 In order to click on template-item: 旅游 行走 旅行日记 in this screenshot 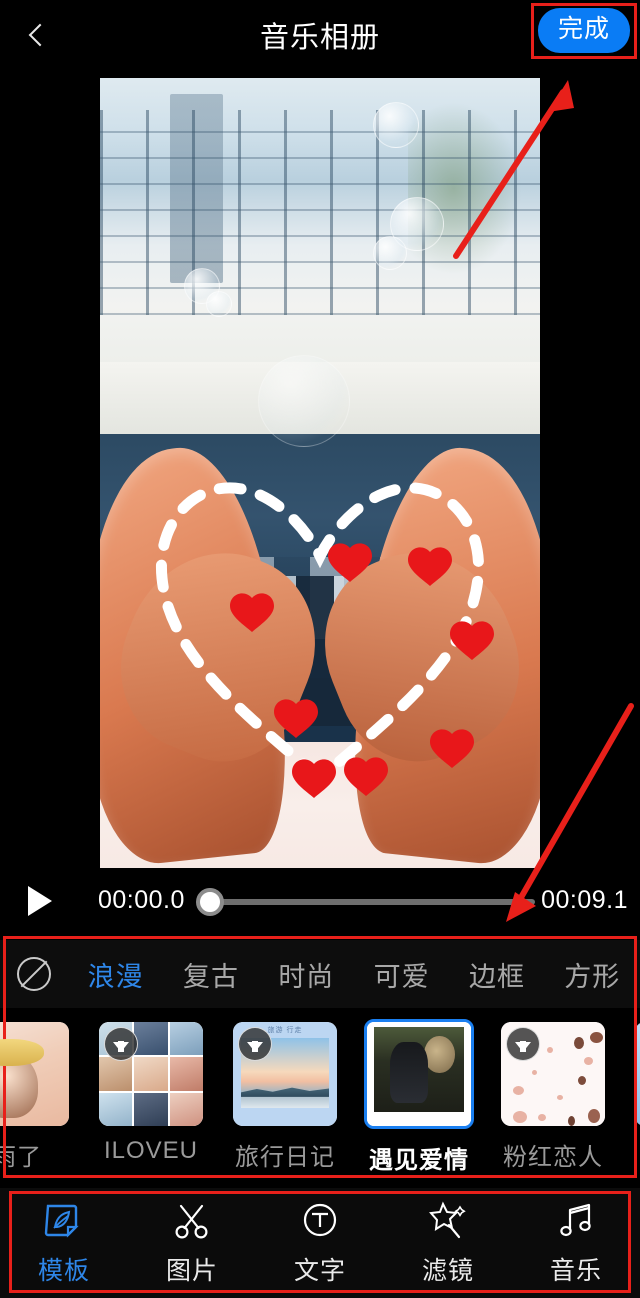, I will do `click(285, 1090)`.